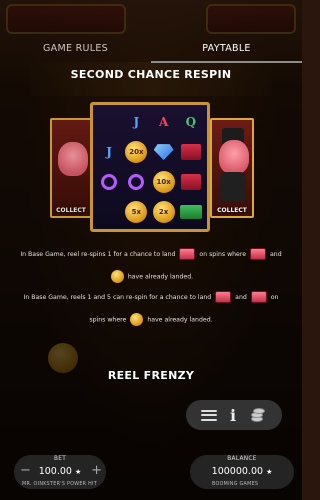 Image resolution: width=320 pixels, height=500 pixels. I want to click on reel-cell: 5x, so click(136, 211).